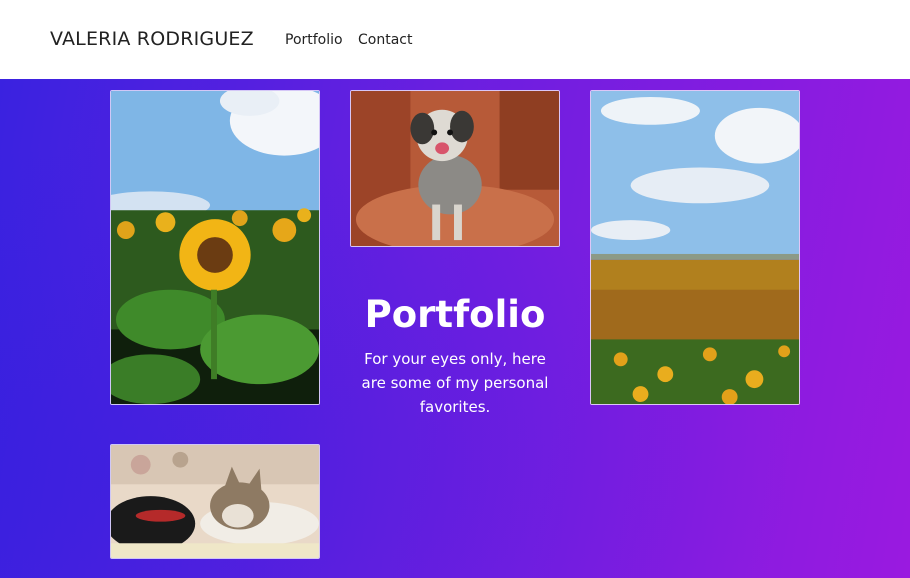 The width and height of the screenshot is (910, 578). What do you see at coordinates (455, 39) in the screenshot?
I see `top-navbar: VALERIA RODRIGUEZ Portfolio Contact` at bounding box center [455, 39].